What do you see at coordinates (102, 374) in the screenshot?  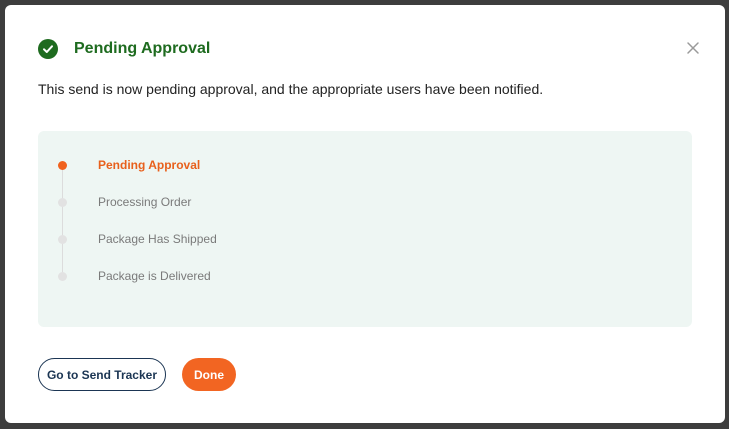 I see `go-to-send-tracker-button: Go to Send Tracker` at bounding box center [102, 374].